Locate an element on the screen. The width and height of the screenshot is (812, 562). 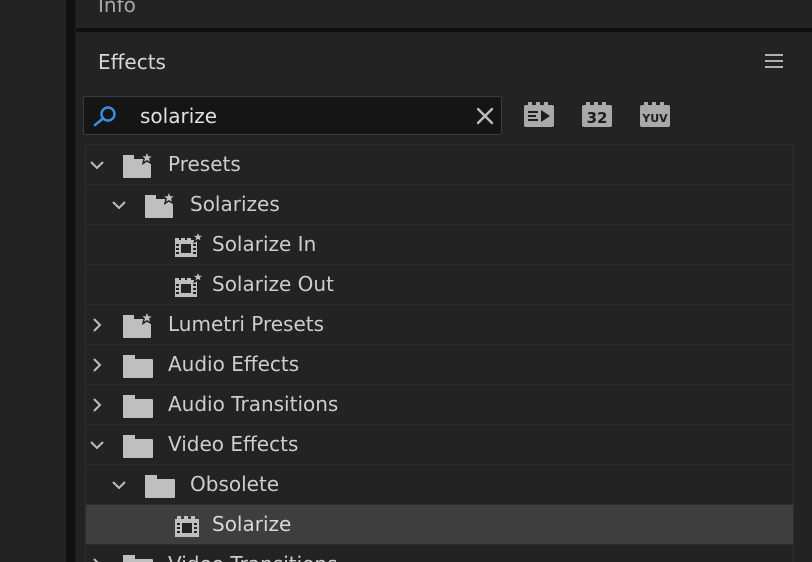
yuv-filter-icon: YUV is located at coordinates (655, 115).